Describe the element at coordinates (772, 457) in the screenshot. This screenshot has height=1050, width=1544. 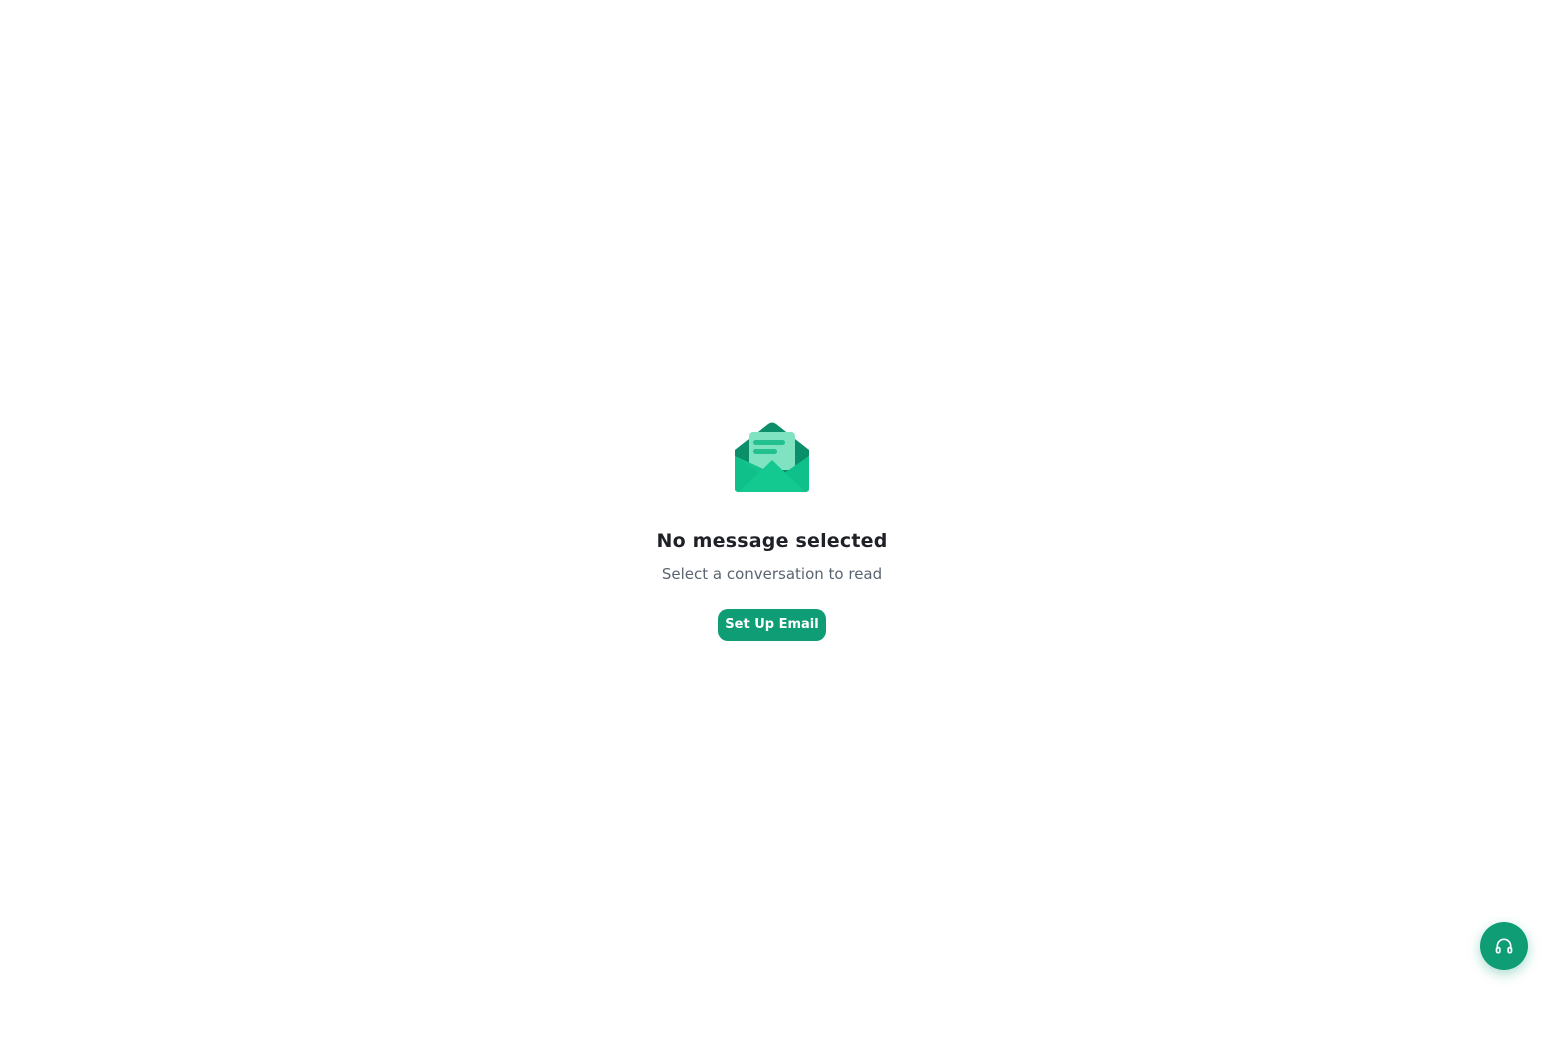
I see `open-envelope-icon` at that location.